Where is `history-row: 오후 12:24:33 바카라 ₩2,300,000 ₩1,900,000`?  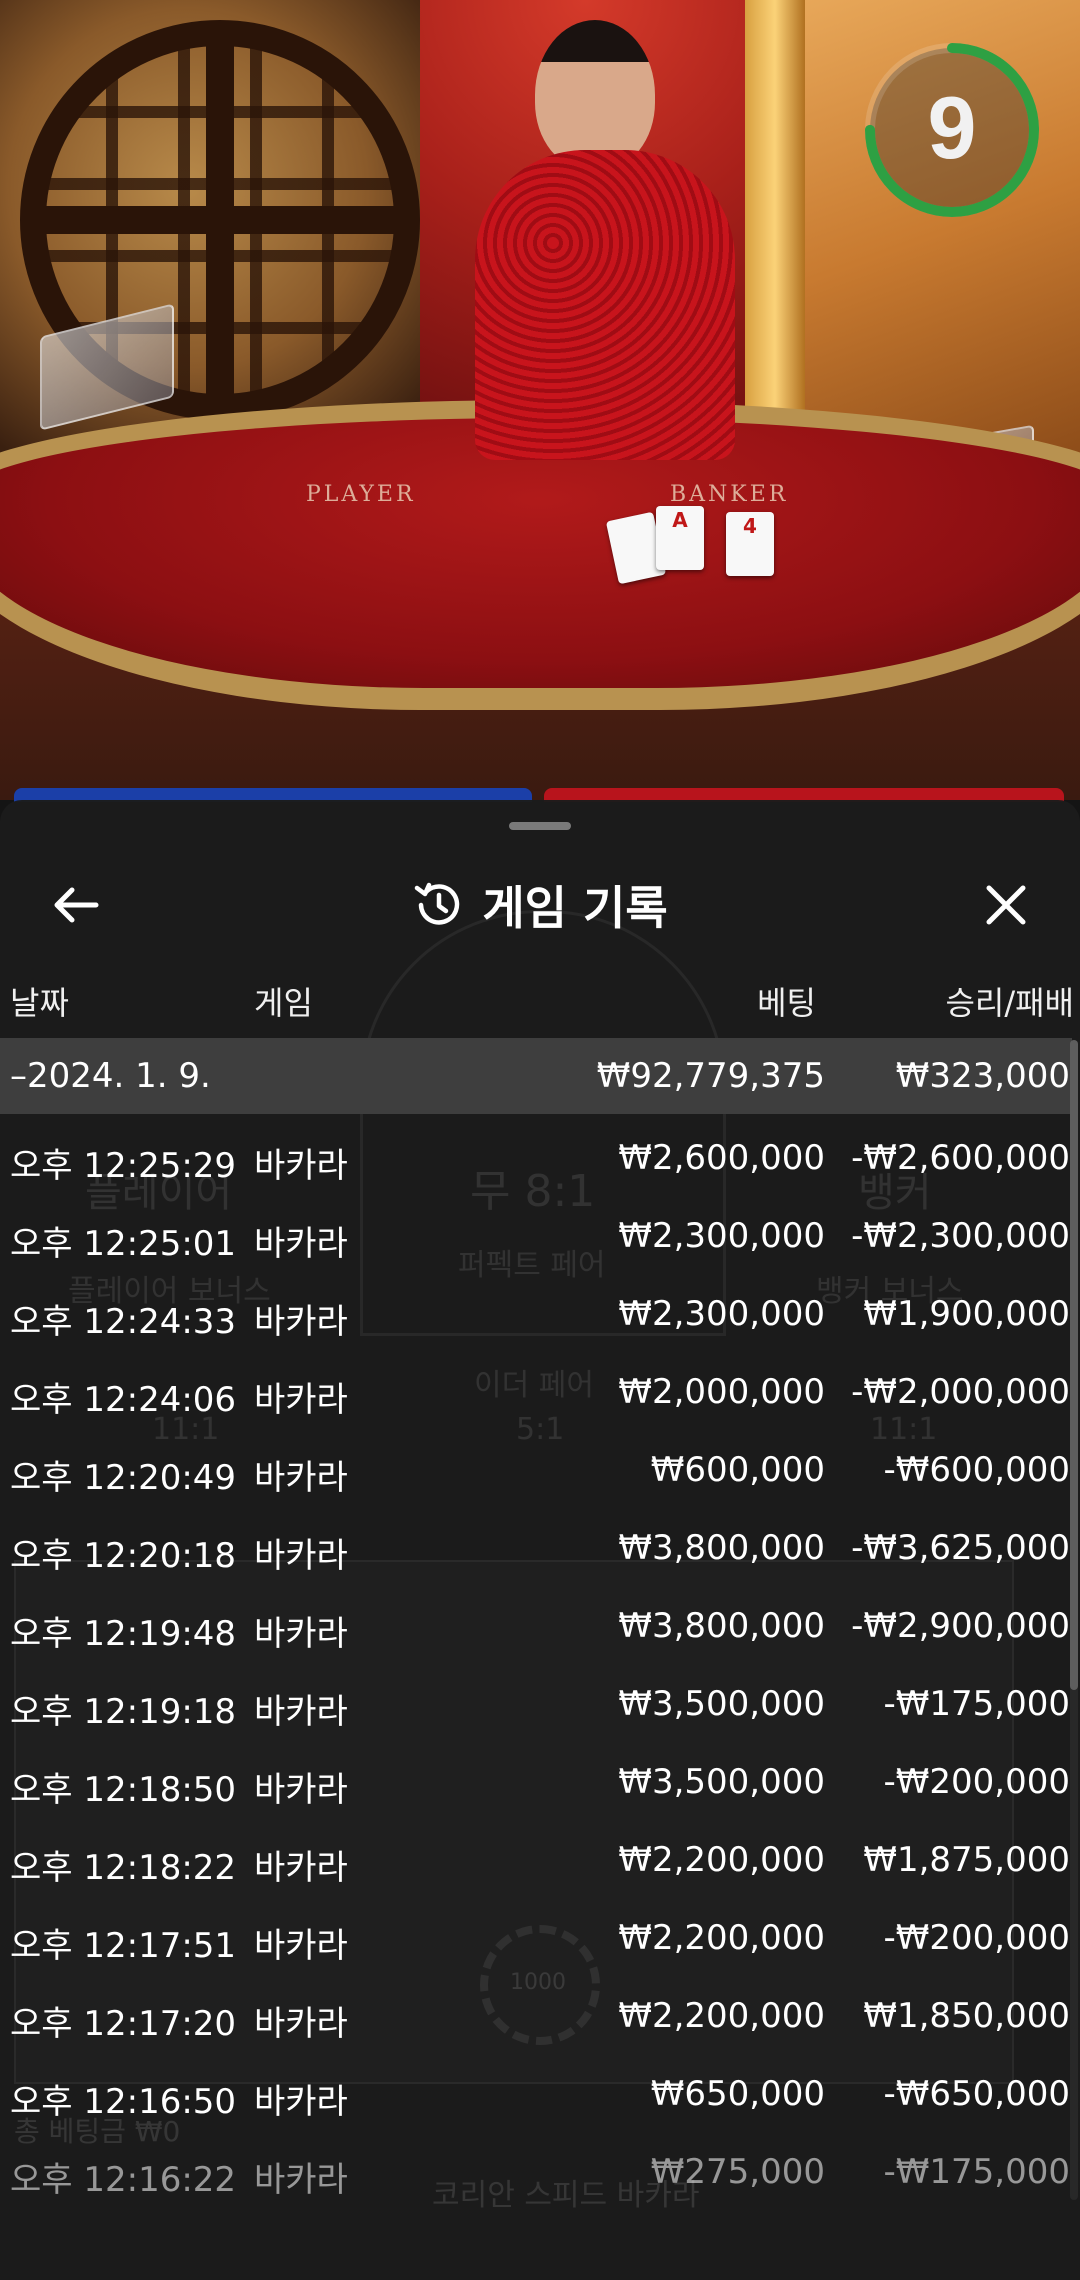
history-row: 오후 12:24:33 바카라 ₩2,300,000 ₩1,900,000 is located at coordinates (536, 1315).